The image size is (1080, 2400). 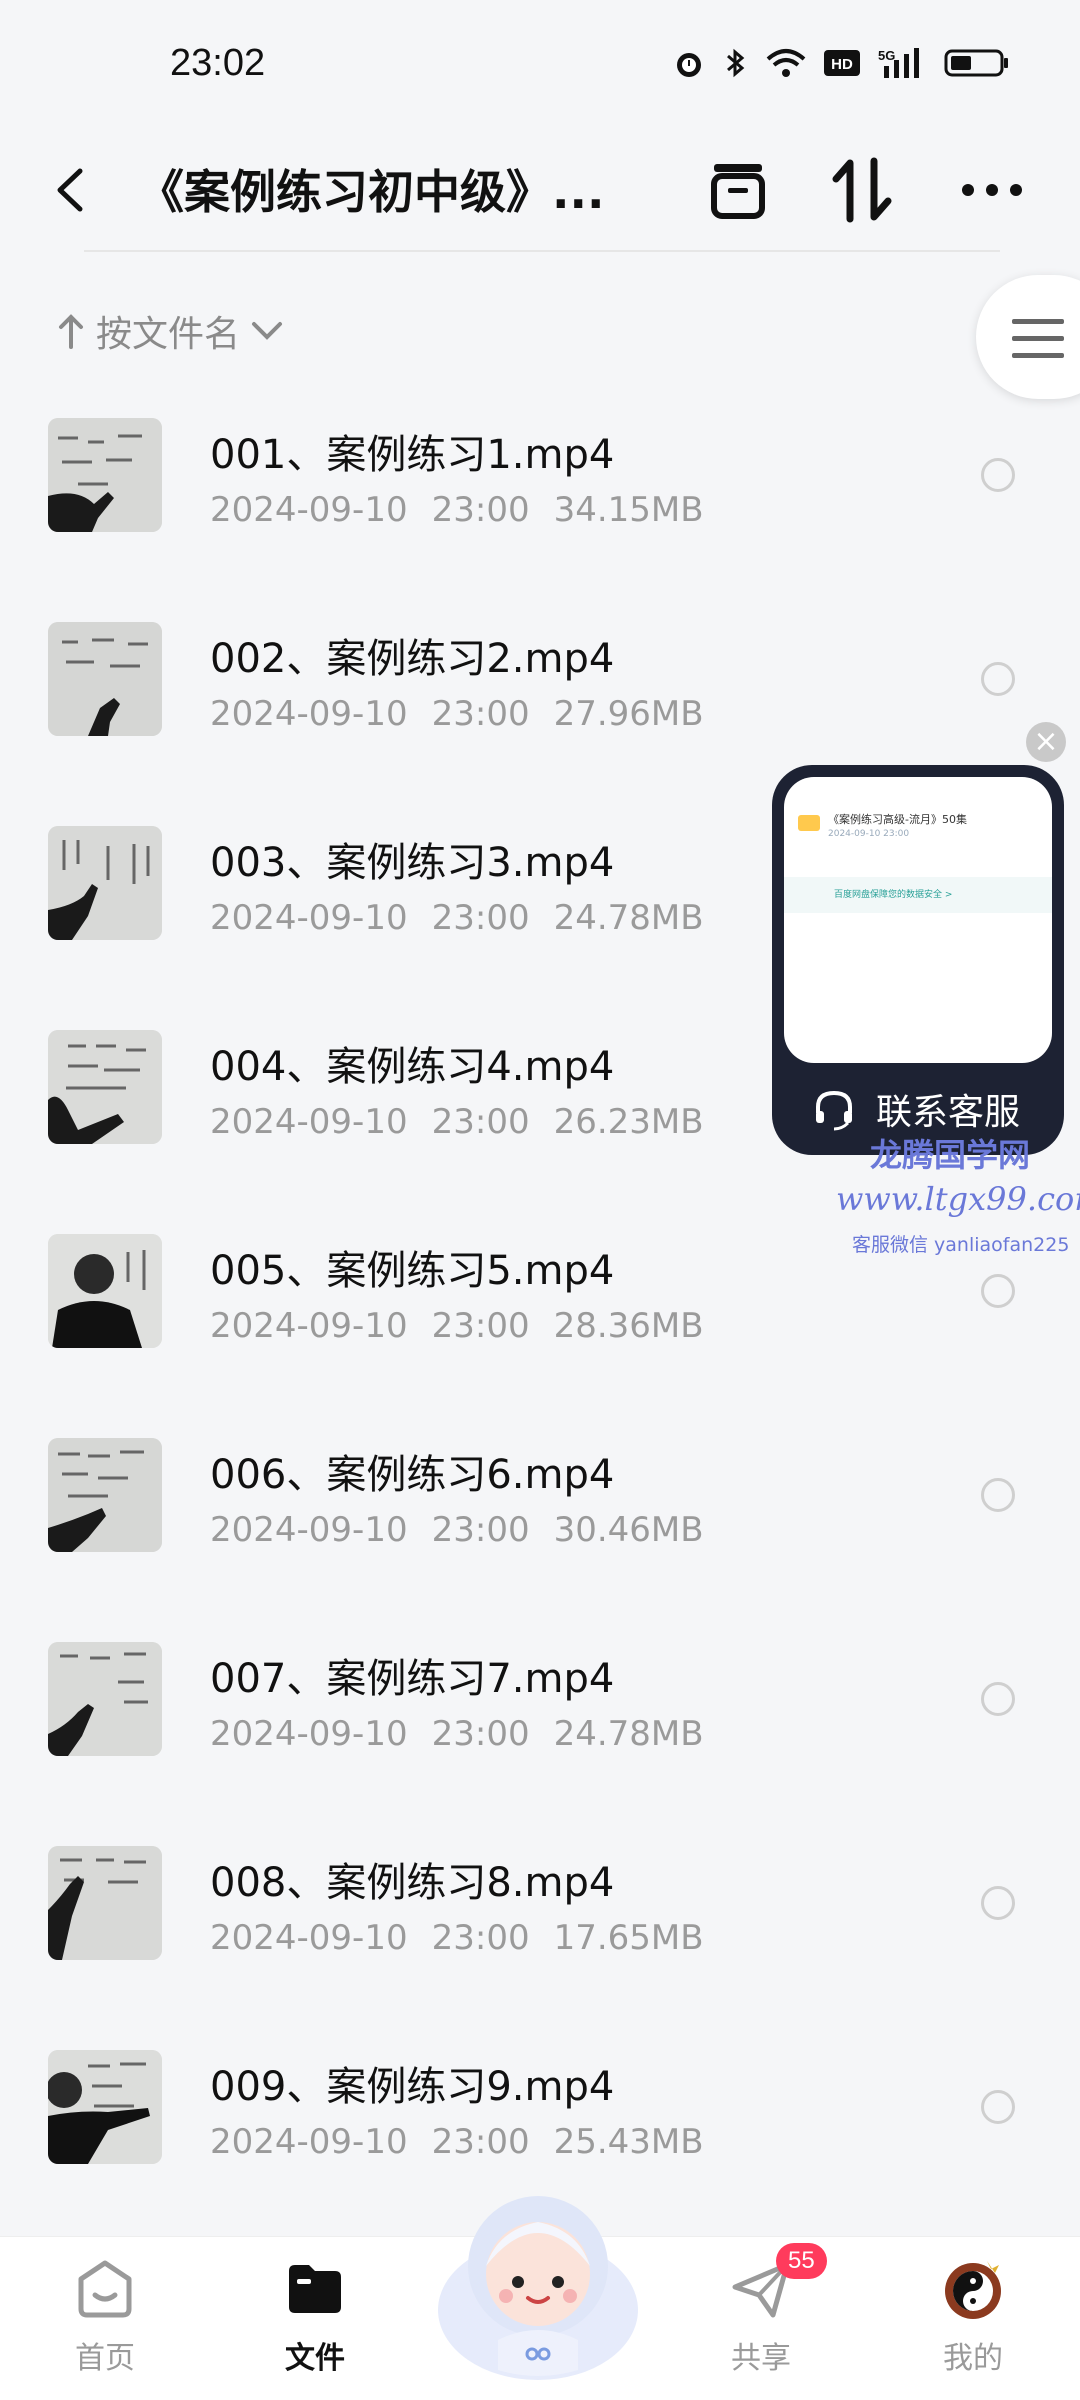 I want to click on nav-home: 首页, so click(x=105, y=2317).